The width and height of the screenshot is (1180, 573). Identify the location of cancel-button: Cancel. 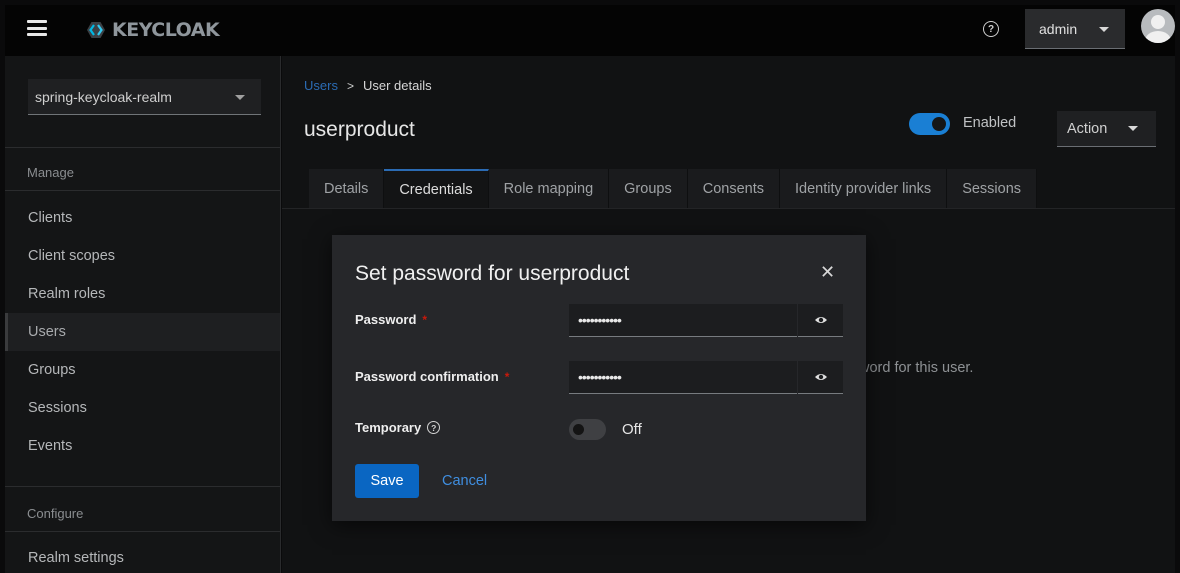
(464, 481).